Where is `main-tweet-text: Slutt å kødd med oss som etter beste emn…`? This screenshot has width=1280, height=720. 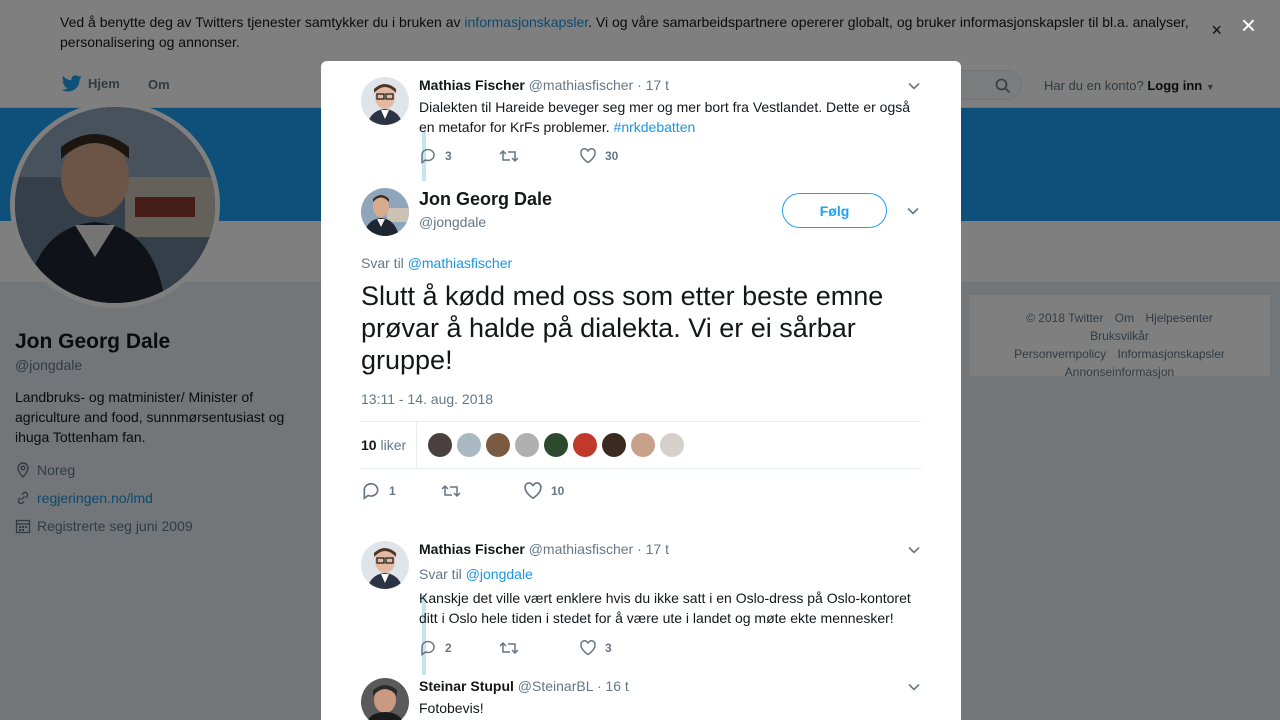
main-tweet-text: Slutt å kødd med oss som etter beste emn… is located at coordinates (622, 328).